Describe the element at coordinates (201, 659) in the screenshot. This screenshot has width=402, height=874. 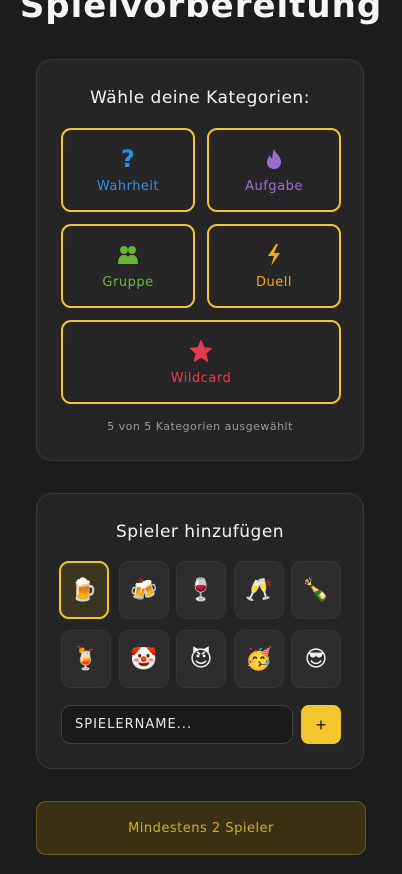
I see `avatar-option: 😈` at that location.